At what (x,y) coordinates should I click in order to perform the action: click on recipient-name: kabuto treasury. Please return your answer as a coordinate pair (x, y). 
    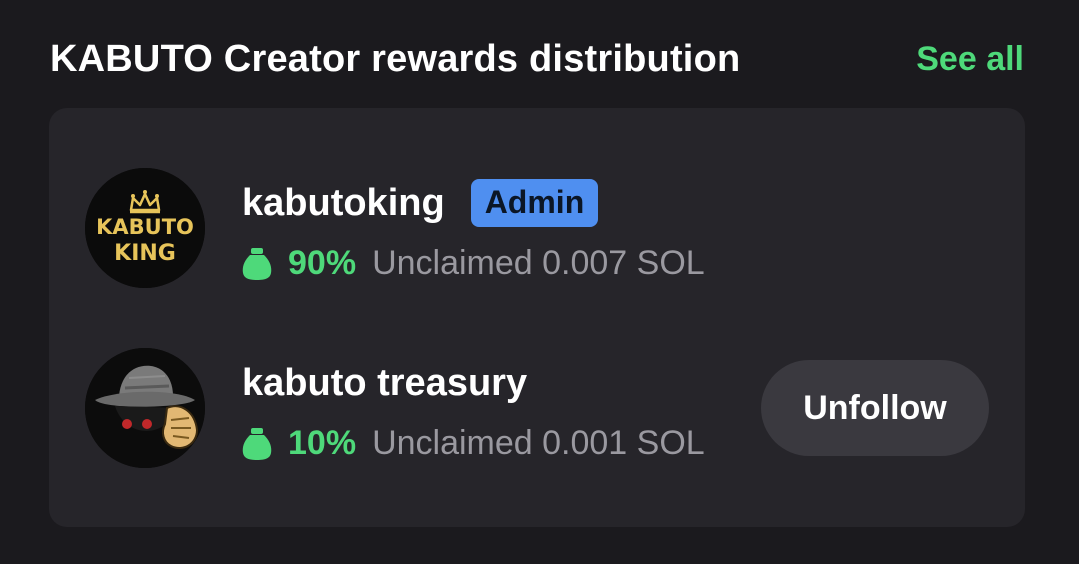
    Looking at the image, I should click on (384, 383).